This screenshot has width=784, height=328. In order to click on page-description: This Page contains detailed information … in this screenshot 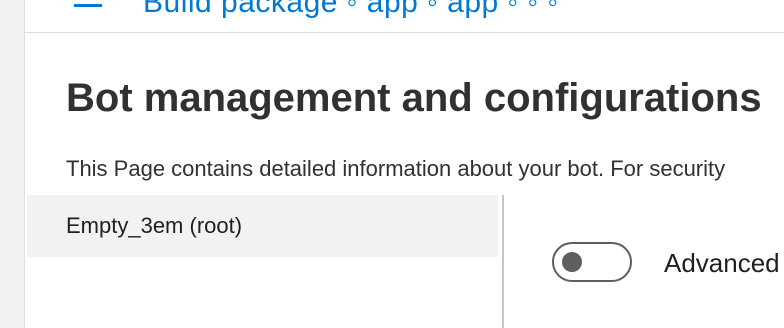, I will do `click(396, 168)`.